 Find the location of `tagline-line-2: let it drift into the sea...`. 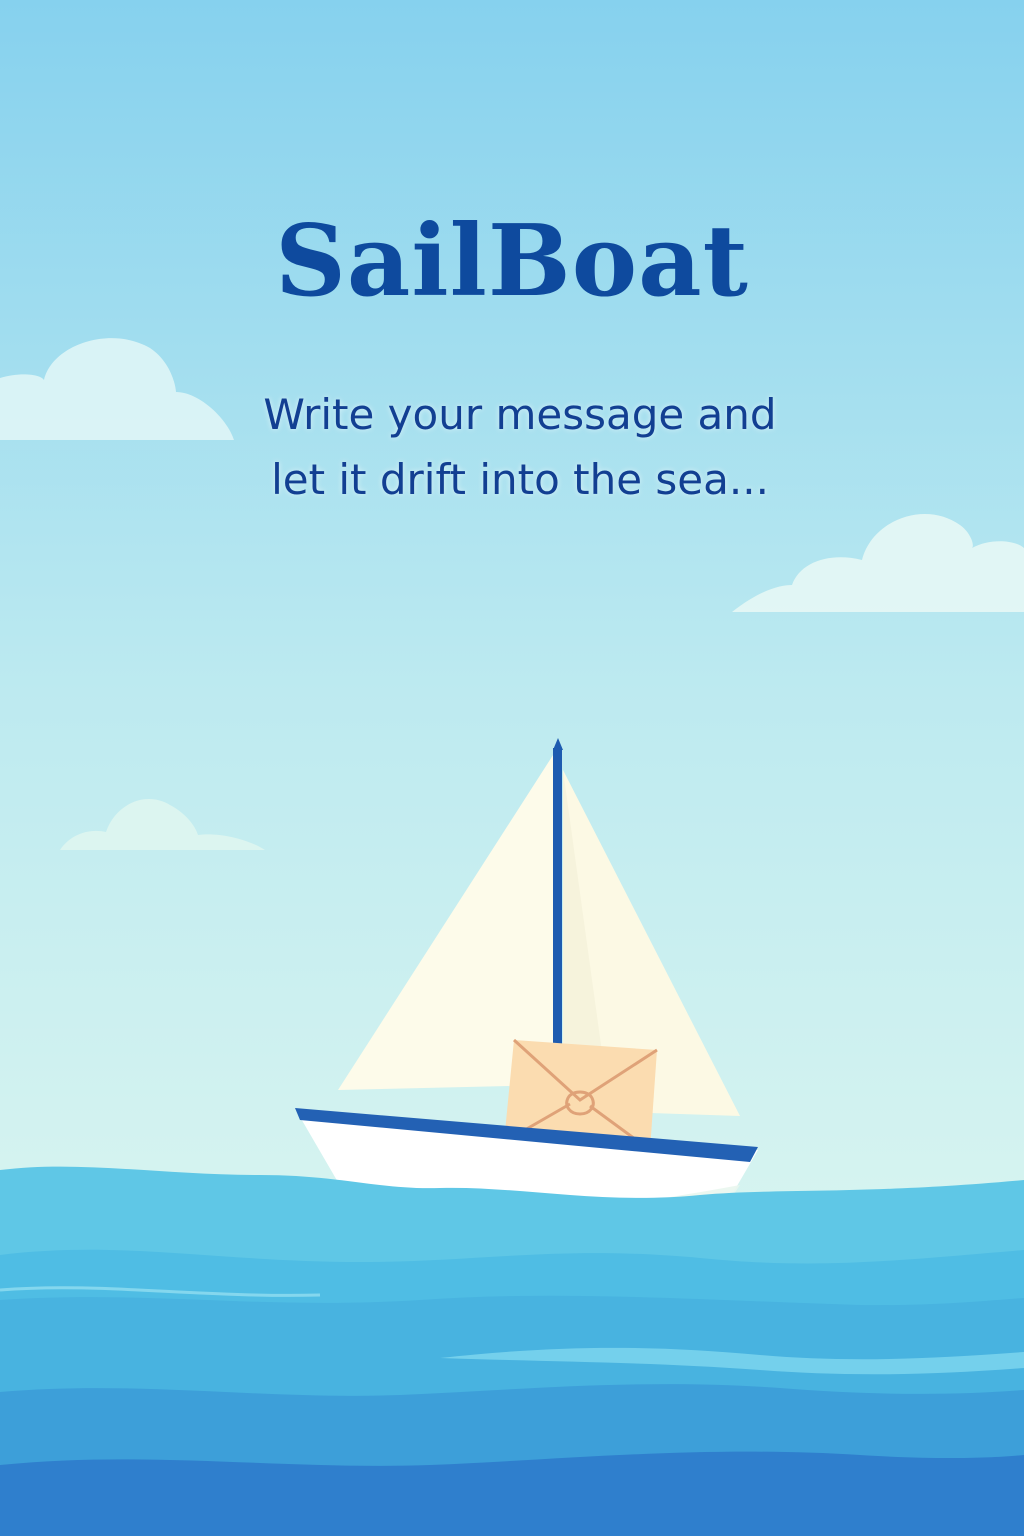

tagline-line-2: let it drift into the sea... is located at coordinates (520, 479).